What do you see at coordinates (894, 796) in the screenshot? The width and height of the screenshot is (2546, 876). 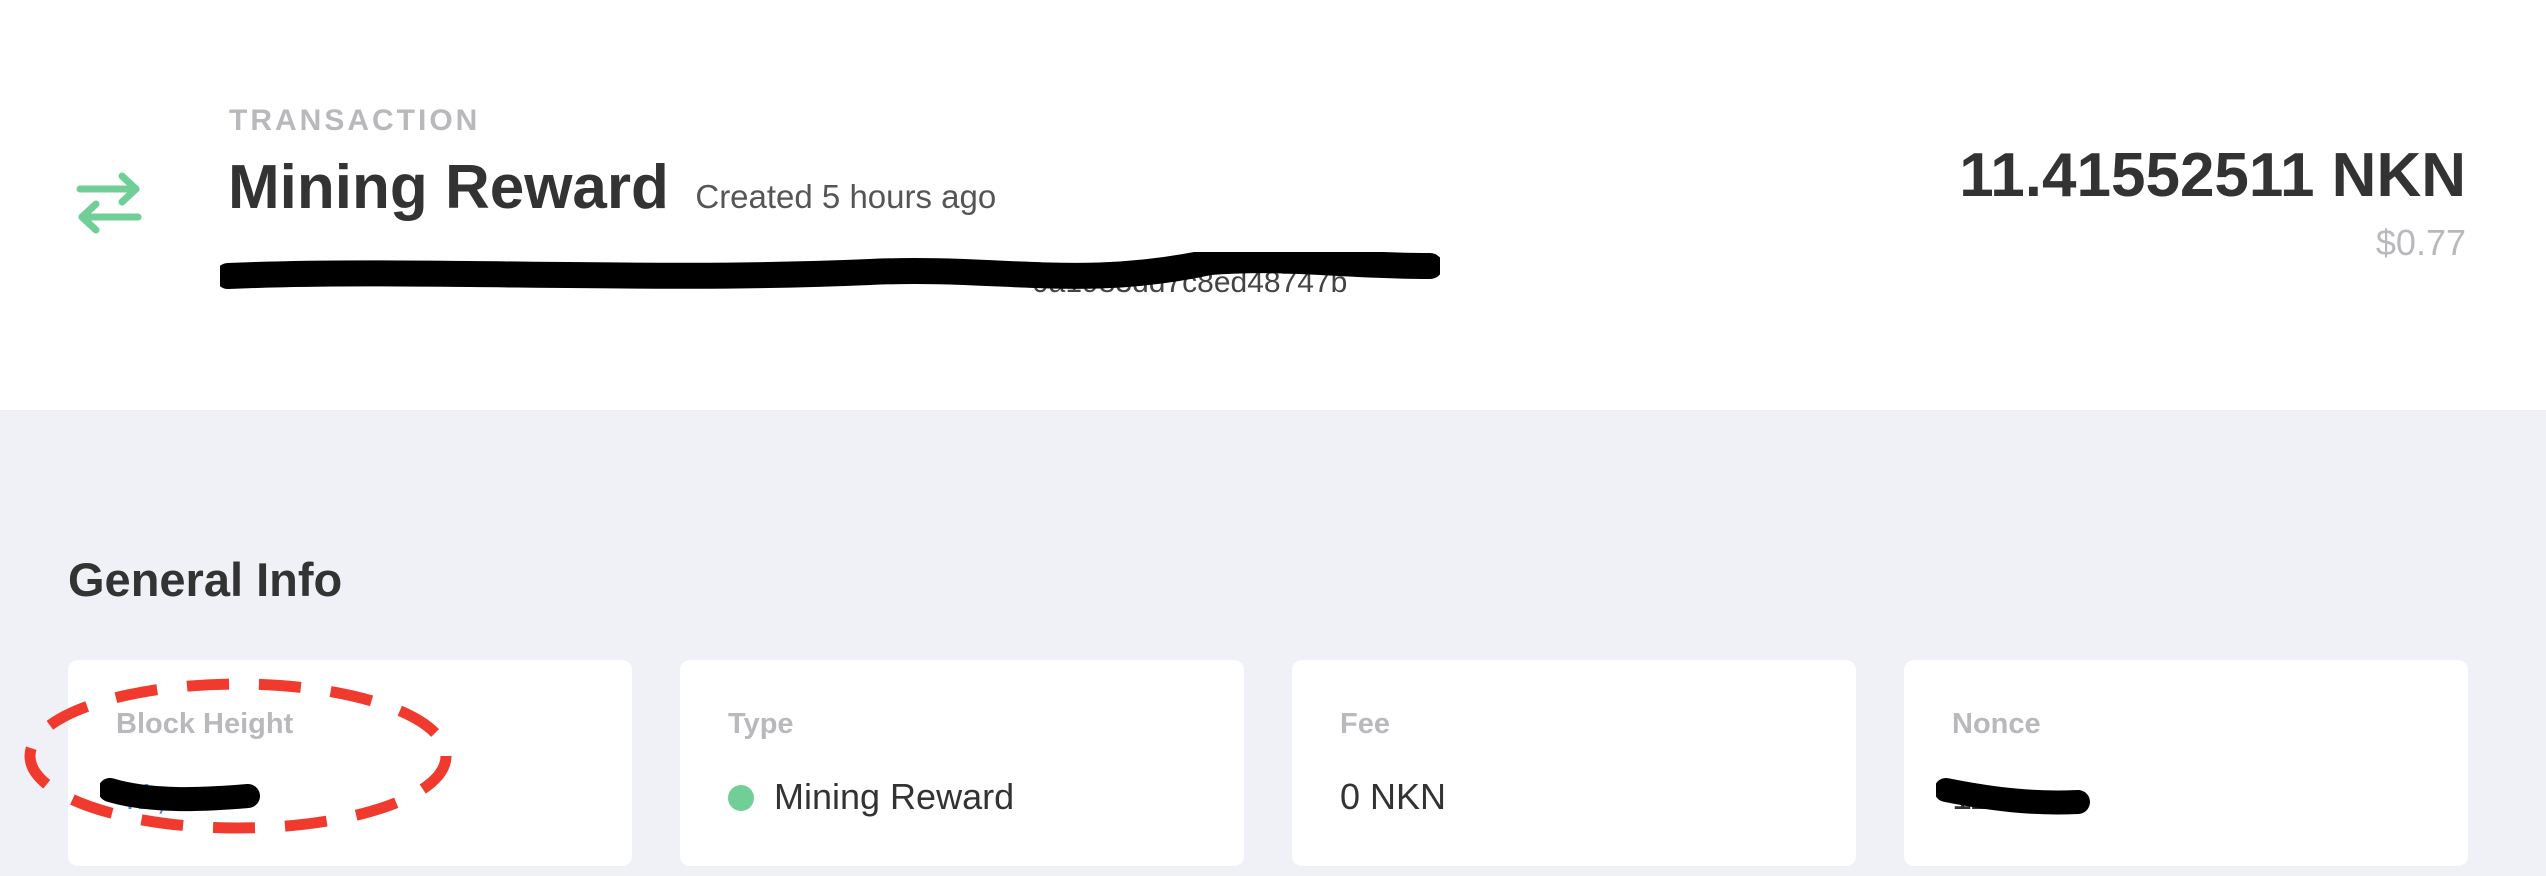 I see `type-text: Mining Reward` at bounding box center [894, 796].